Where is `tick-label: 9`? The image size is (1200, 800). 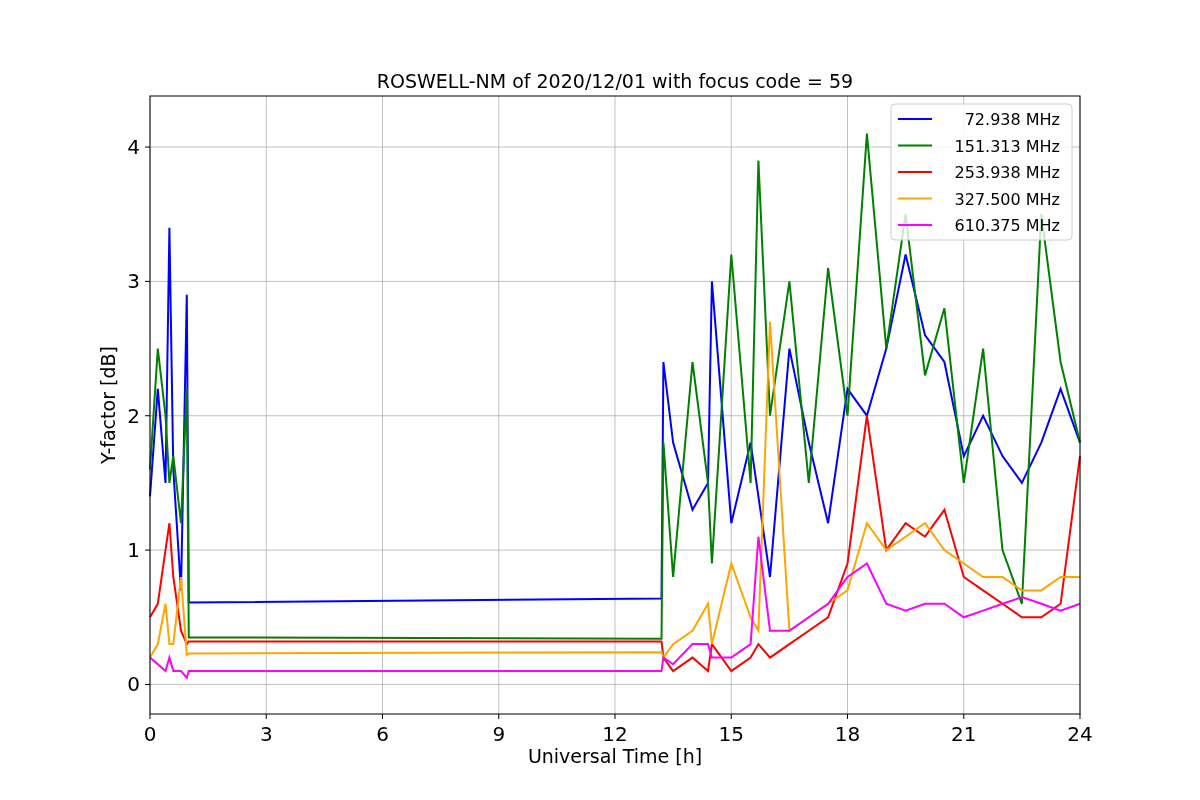
tick-label: 9 is located at coordinates (499, 734).